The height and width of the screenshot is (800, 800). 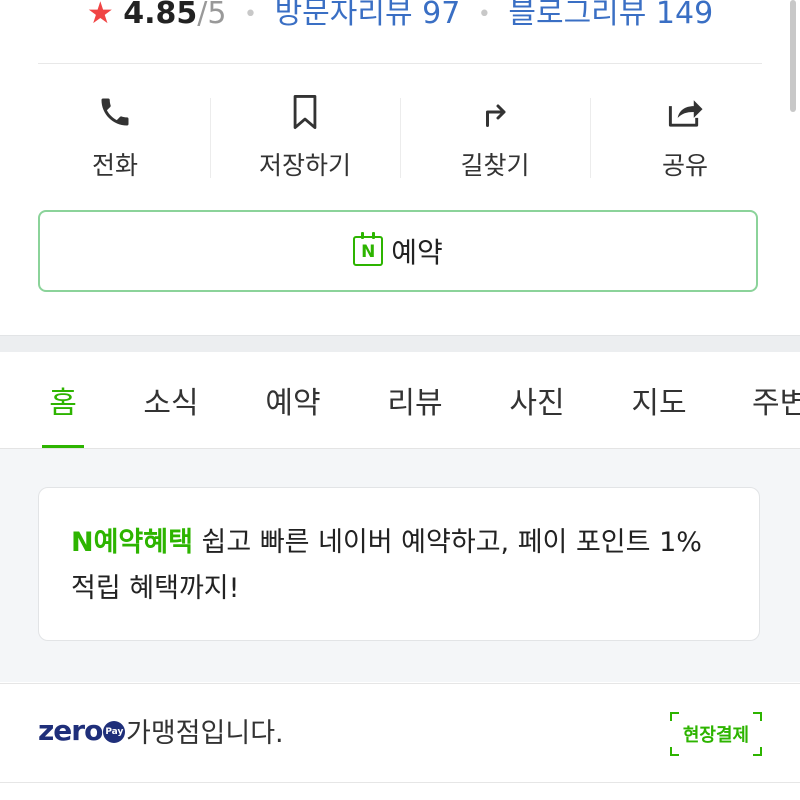 I want to click on rating-summary: ★ 4.85/5 • 방문자리뷰 97 • 블로그리뷰 149, so click(x=400, y=21).